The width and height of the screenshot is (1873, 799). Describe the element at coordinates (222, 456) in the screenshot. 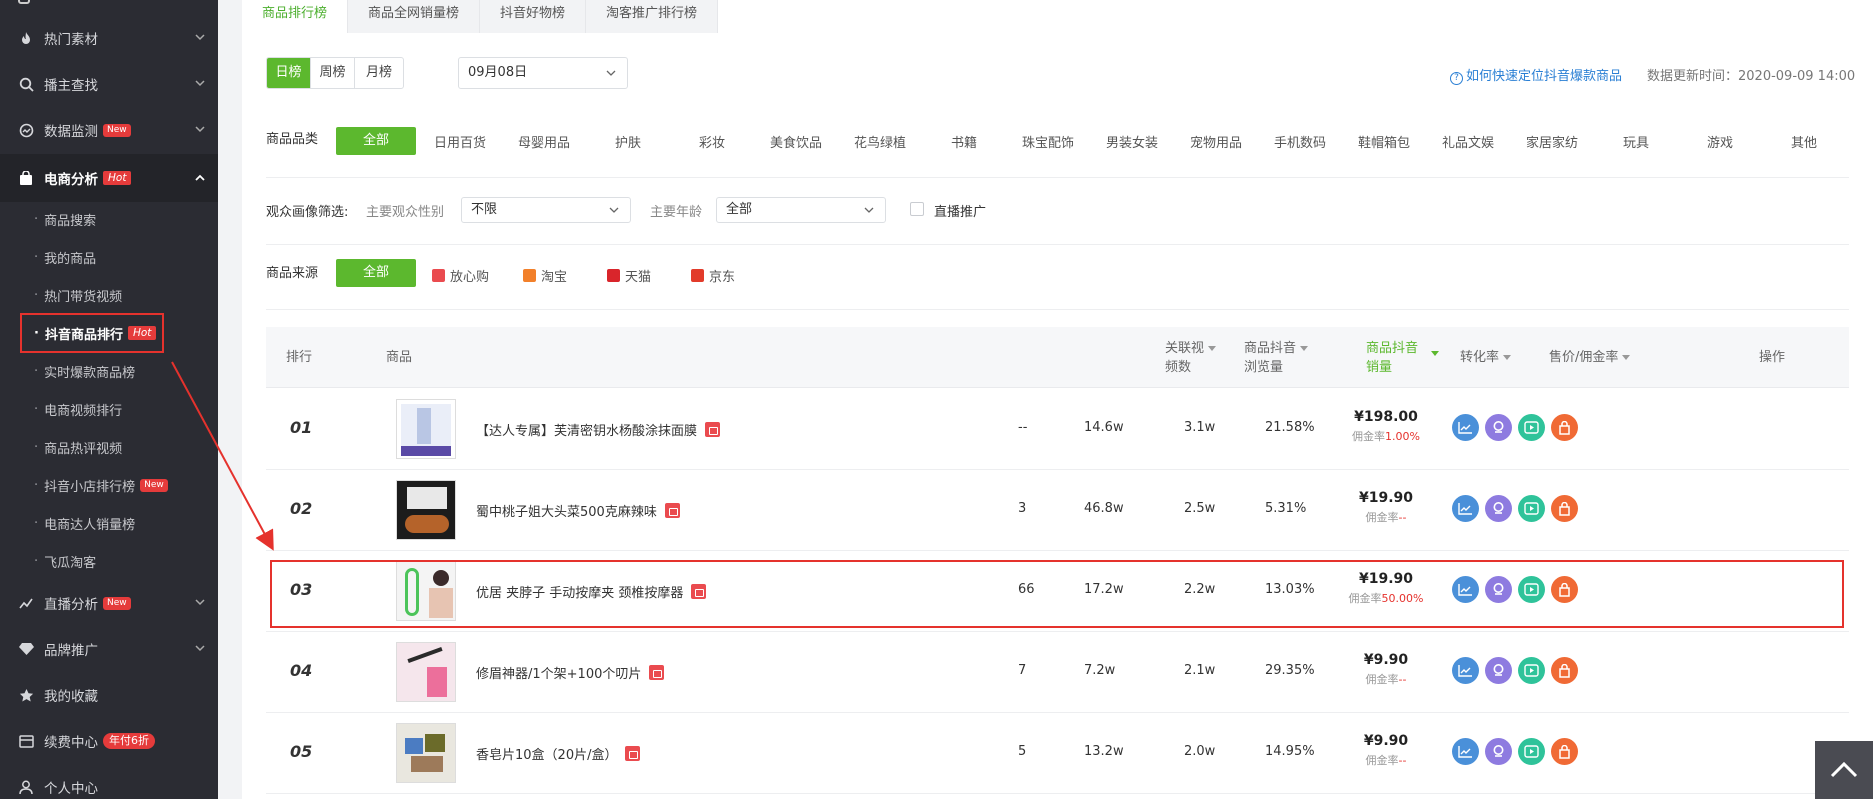

I see `annotation-arrow` at that location.